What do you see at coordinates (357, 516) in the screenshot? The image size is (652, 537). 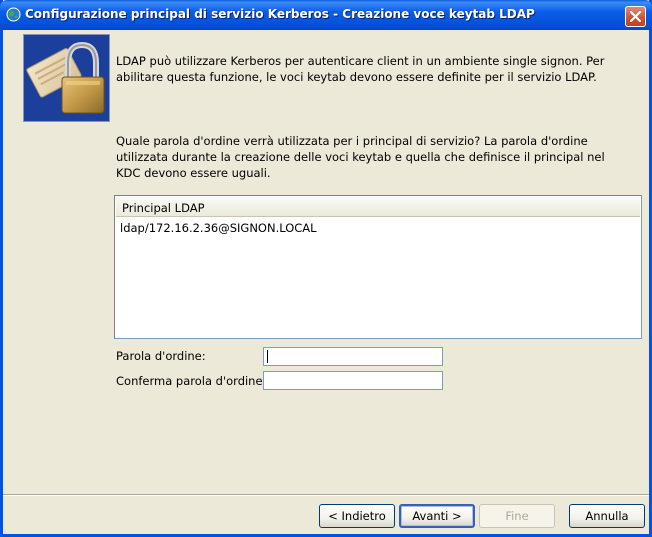 I see `back-button: < Indietro` at bounding box center [357, 516].